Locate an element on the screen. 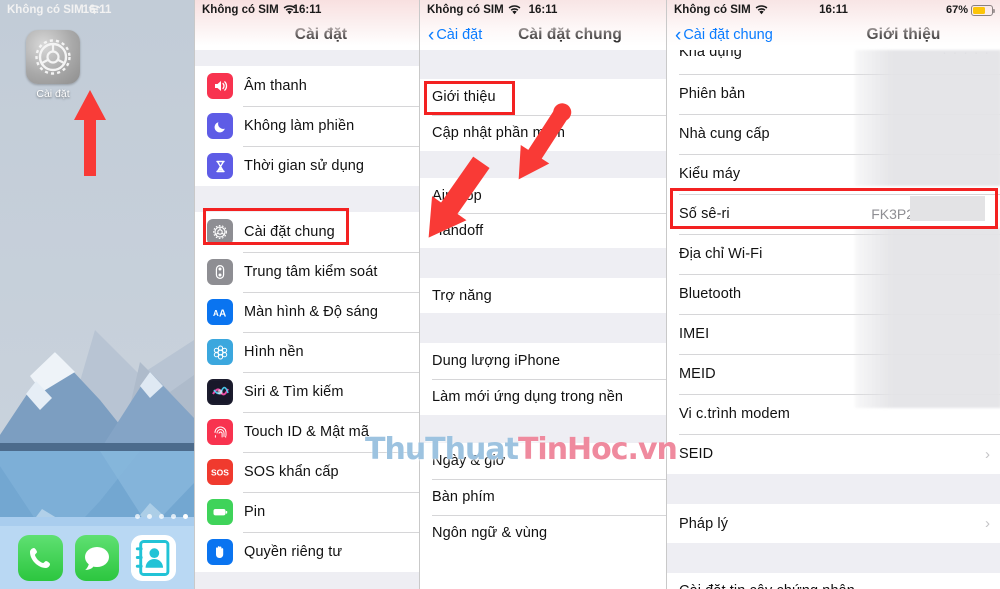 This screenshot has width=1000, height=589. row-certificate-trust-settings: Cài đặt tin cậy chứng nhận › is located at coordinates (833, 581).